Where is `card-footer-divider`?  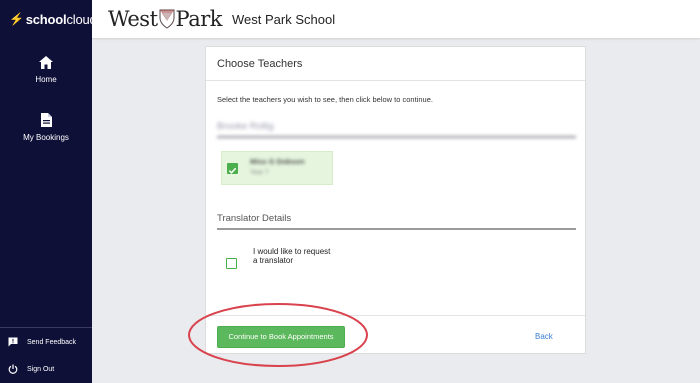 card-footer-divider is located at coordinates (395, 315).